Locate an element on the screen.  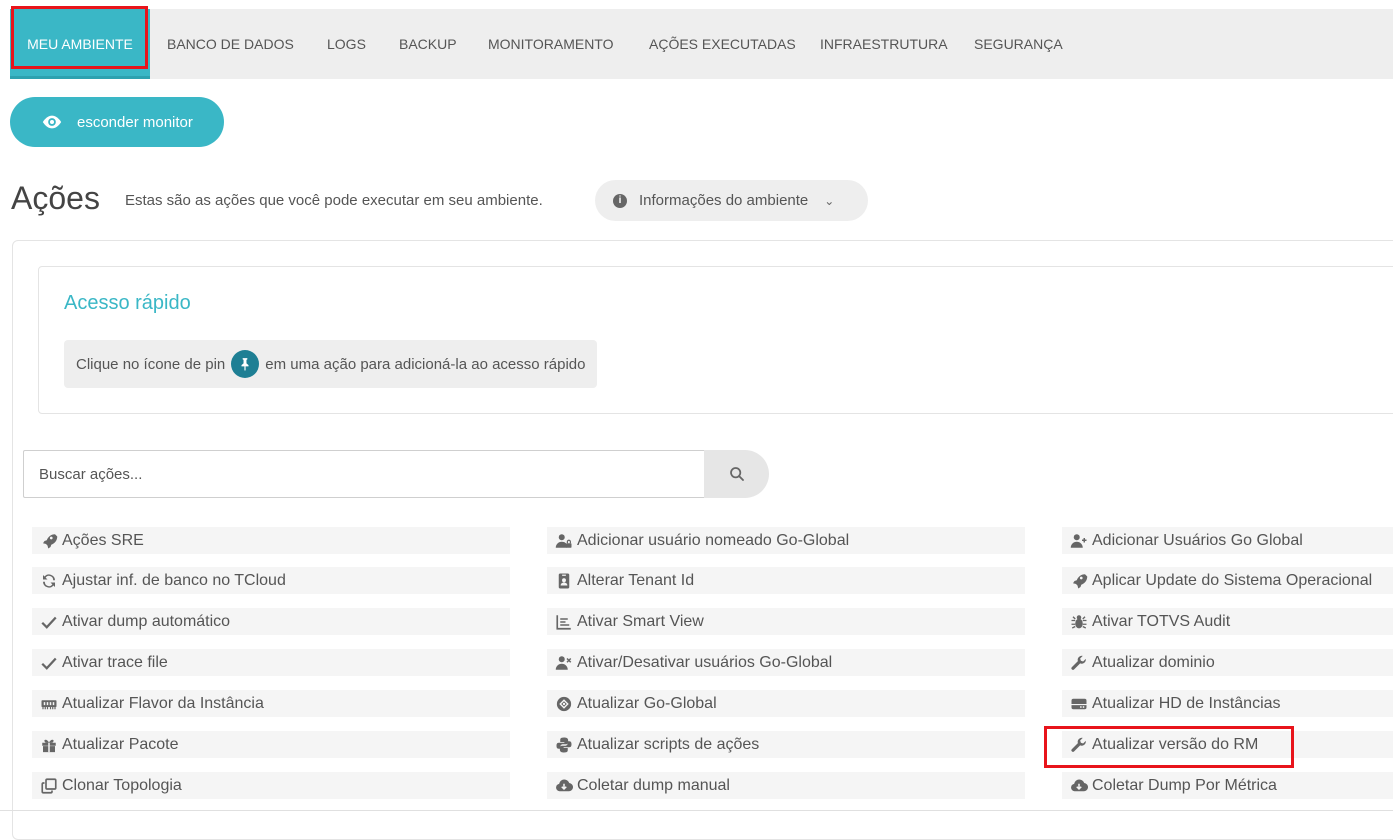
action-label: Ativar/Desativar usuários Go-Global is located at coordinates (705, 662).